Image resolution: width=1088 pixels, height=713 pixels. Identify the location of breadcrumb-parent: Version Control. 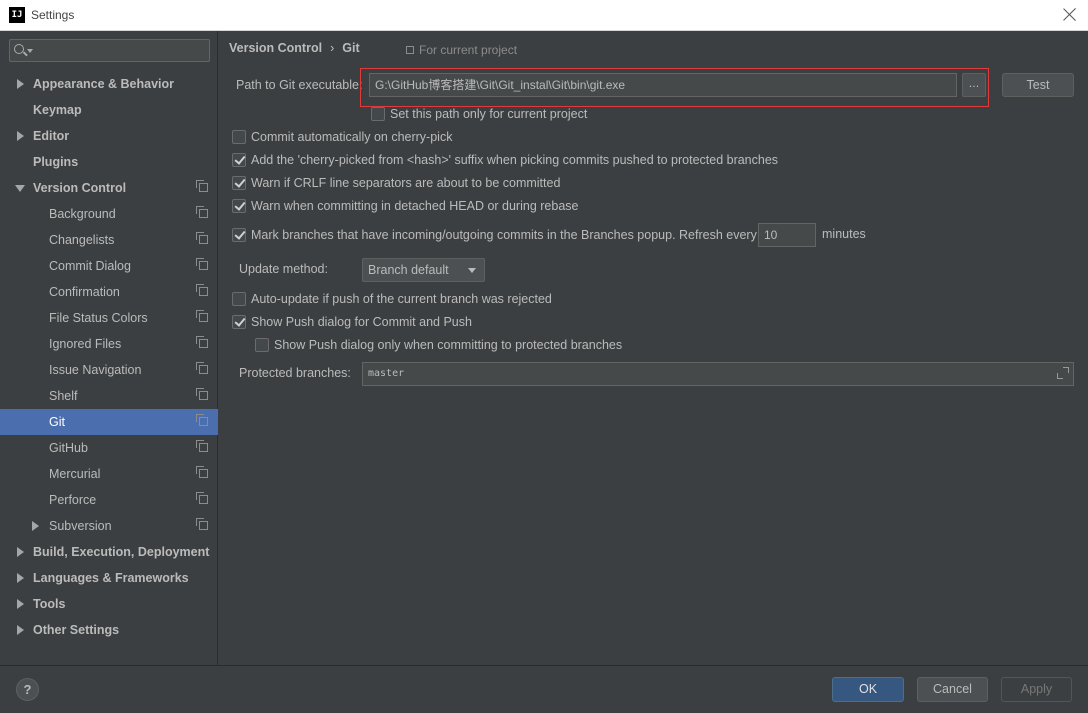
(275, 48).